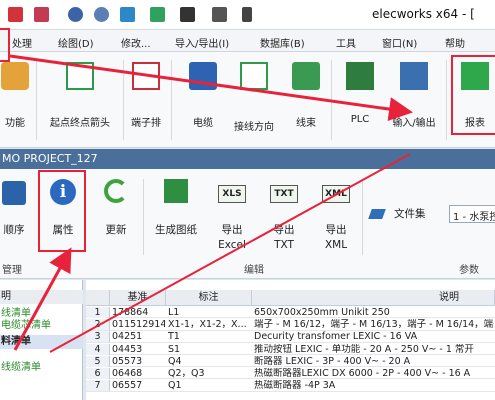  I want to click on menu-process: 处理, so click(22, 42).